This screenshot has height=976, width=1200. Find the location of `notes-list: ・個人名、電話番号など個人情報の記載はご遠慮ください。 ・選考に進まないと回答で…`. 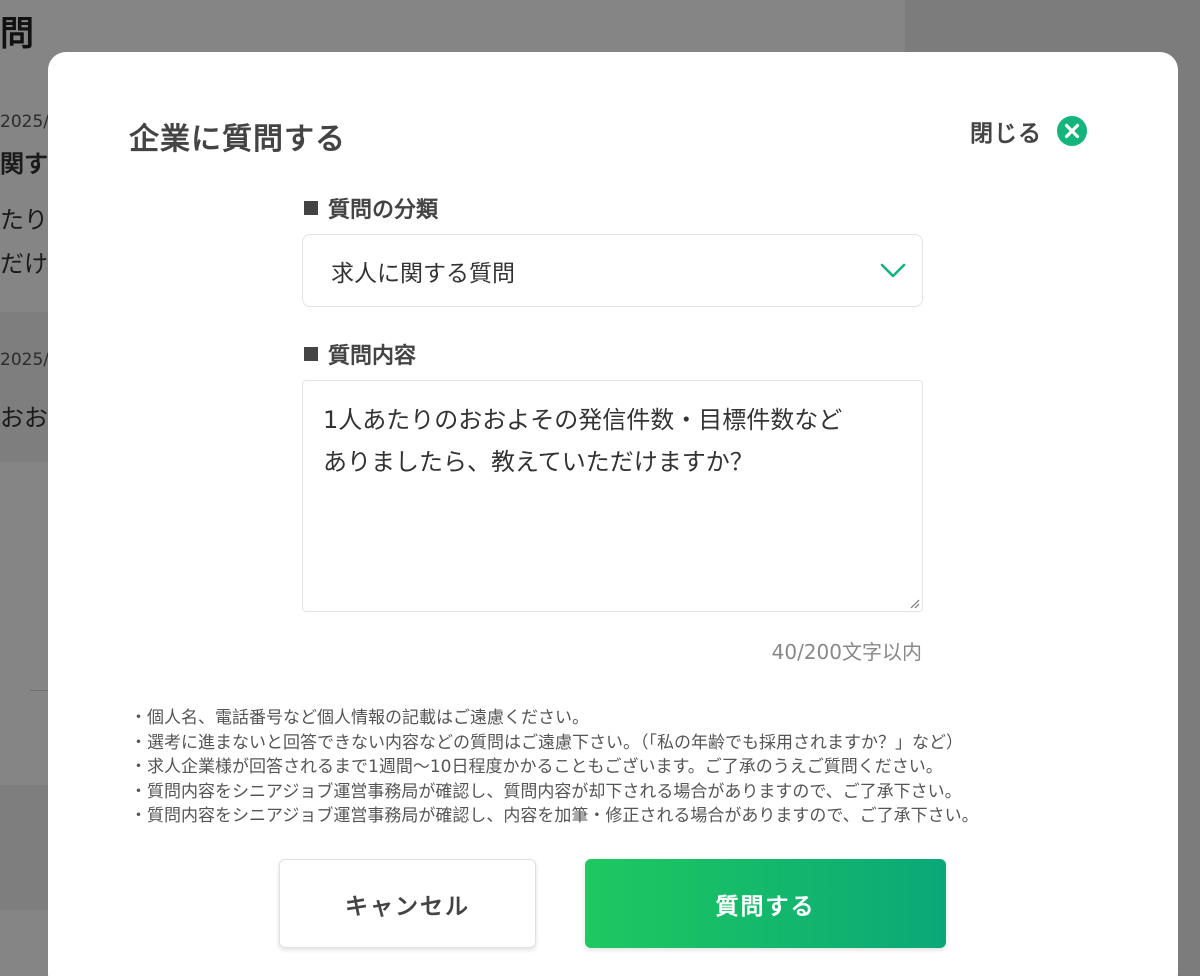

notes-list: ・個人名、電話番号など個人情報の記載はご遠慮ください。 ・選考に進まないと回答で… is located at coordinates (615, 767).